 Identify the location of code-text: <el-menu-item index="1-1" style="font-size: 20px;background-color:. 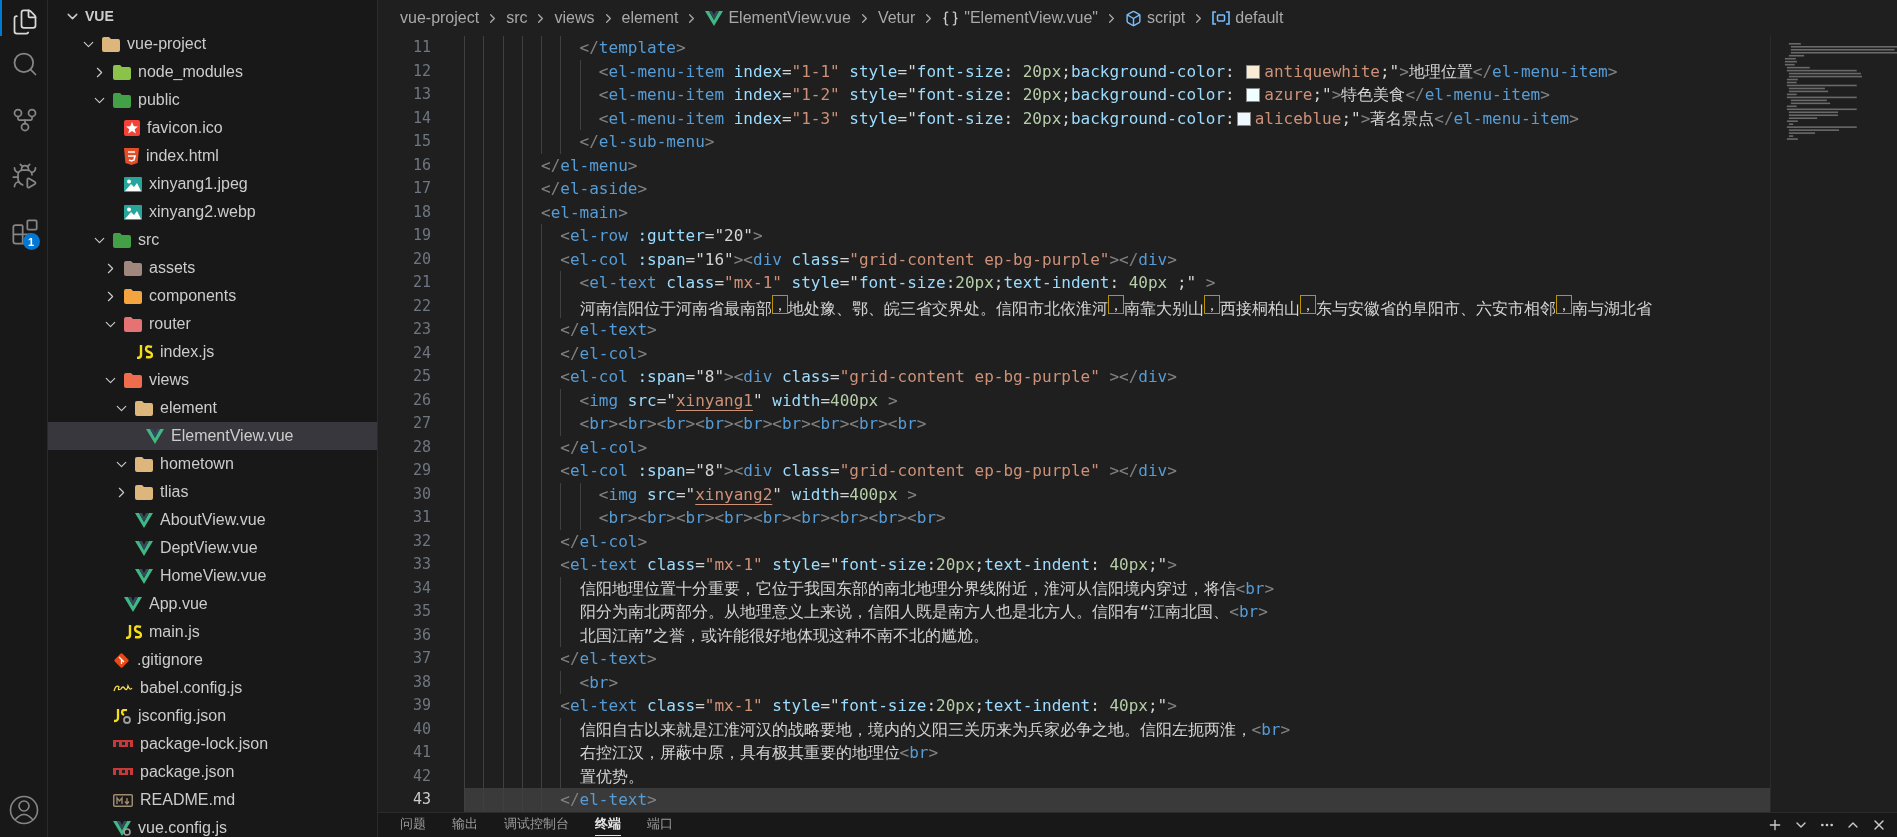
(917, 71).